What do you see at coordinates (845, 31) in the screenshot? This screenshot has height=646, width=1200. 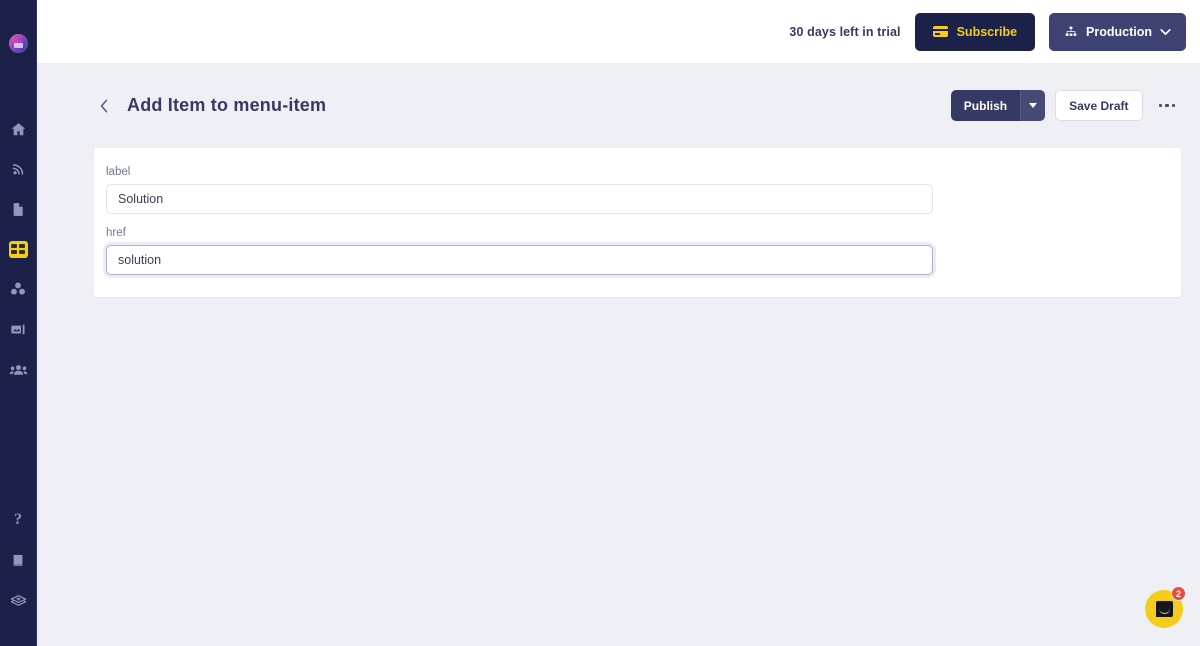 I see `trial-status-text: 30 days left in trial` at bounding box center [845, 31].